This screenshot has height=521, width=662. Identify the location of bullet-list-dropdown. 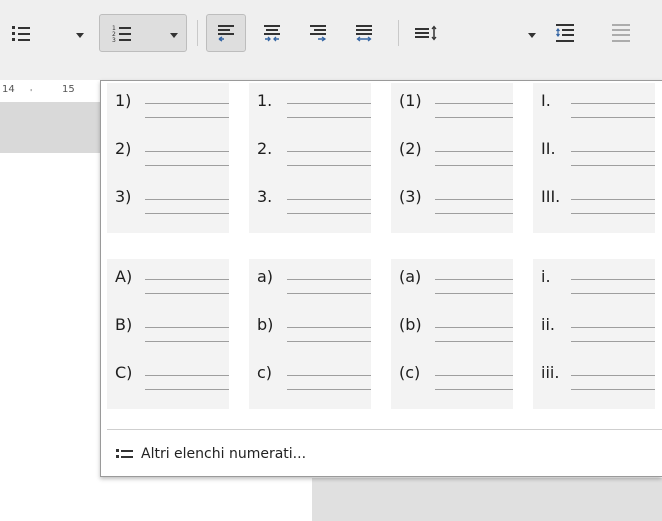
(80, 33).